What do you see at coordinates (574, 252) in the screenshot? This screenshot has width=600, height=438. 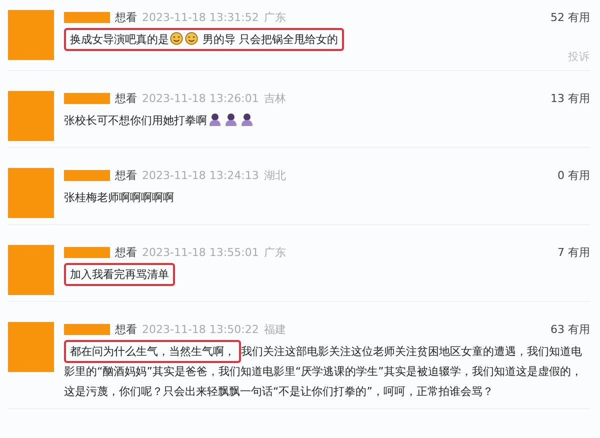 I see `useful-count: 7 有用` at bounding box center [574, 252].